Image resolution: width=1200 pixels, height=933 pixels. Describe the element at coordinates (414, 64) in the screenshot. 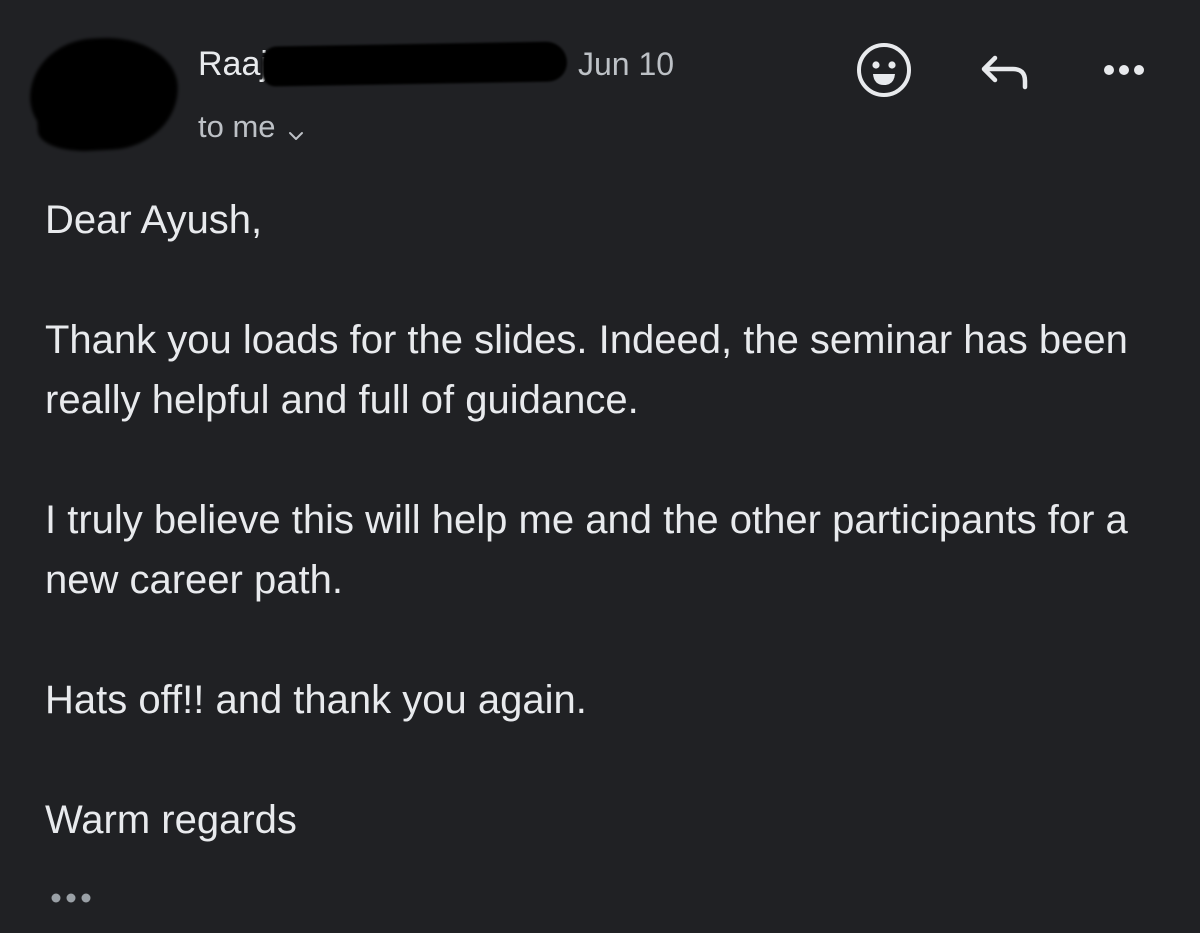

I see `sender-redaction` at that location.